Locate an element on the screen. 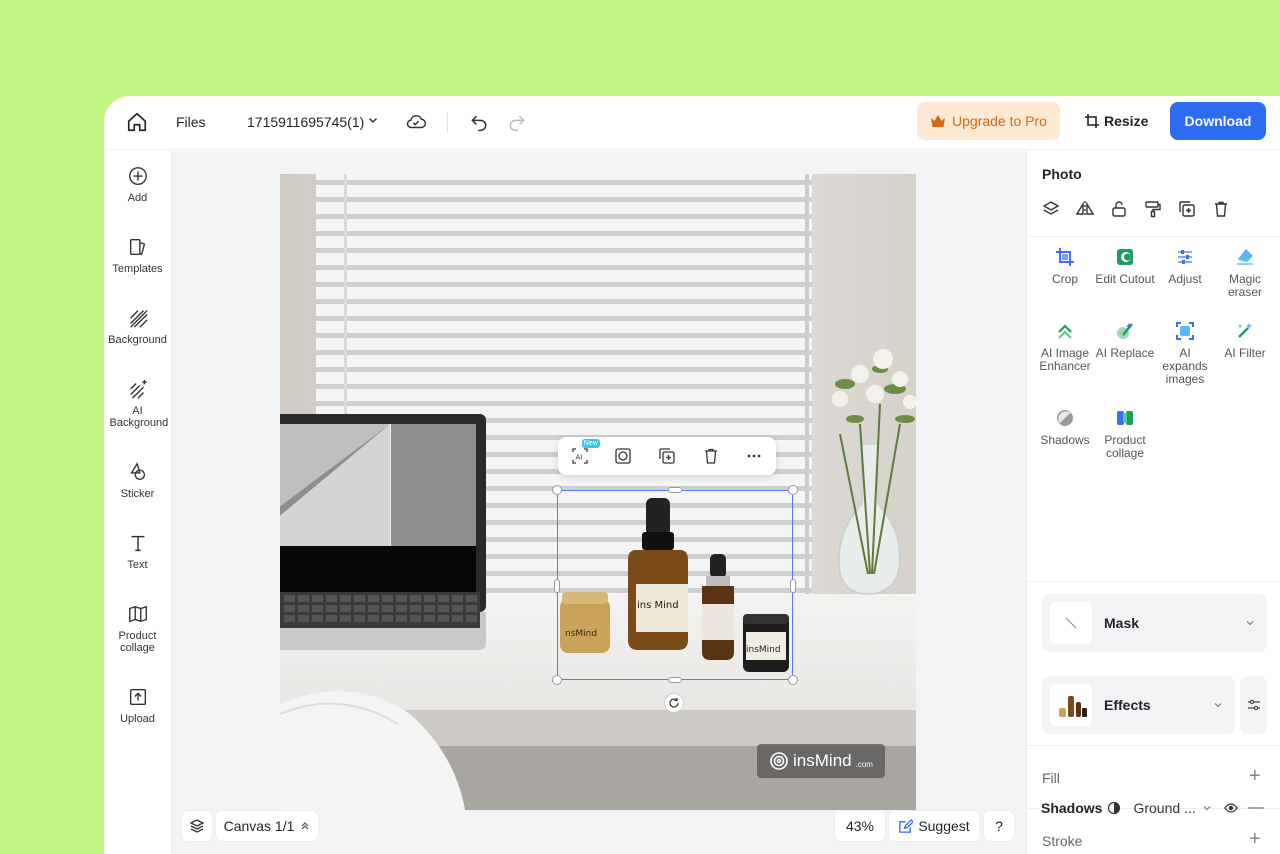  sidebar-item-label: Sticker is located at coordinates (137, 494).